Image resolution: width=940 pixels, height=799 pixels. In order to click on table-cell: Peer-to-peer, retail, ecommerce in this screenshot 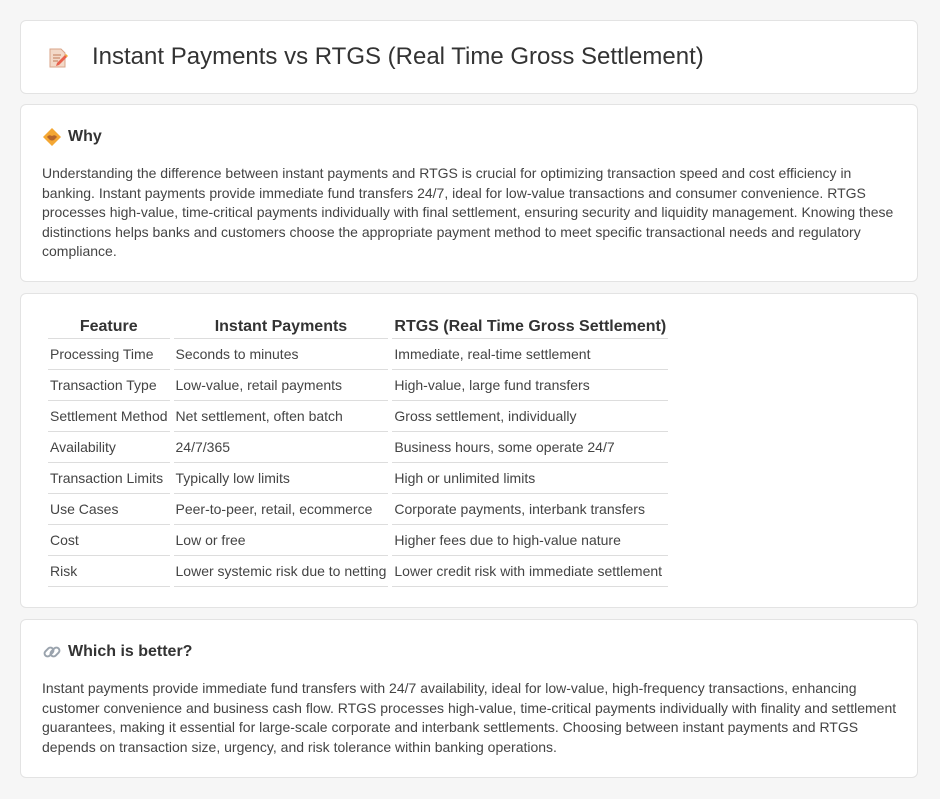, I will do `click(281, 509)`.